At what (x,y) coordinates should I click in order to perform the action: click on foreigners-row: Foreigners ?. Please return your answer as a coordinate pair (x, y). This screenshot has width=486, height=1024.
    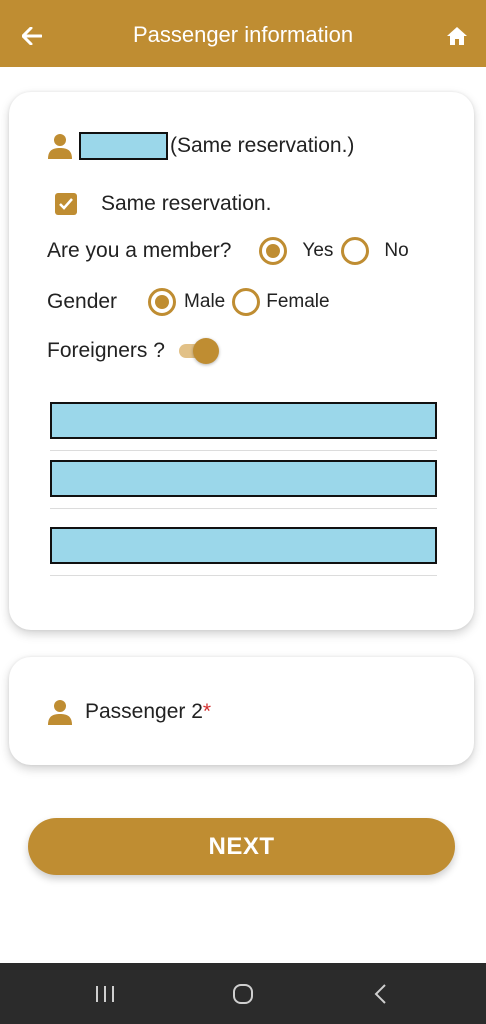
    Looking at the image, I should click on (133, 351).